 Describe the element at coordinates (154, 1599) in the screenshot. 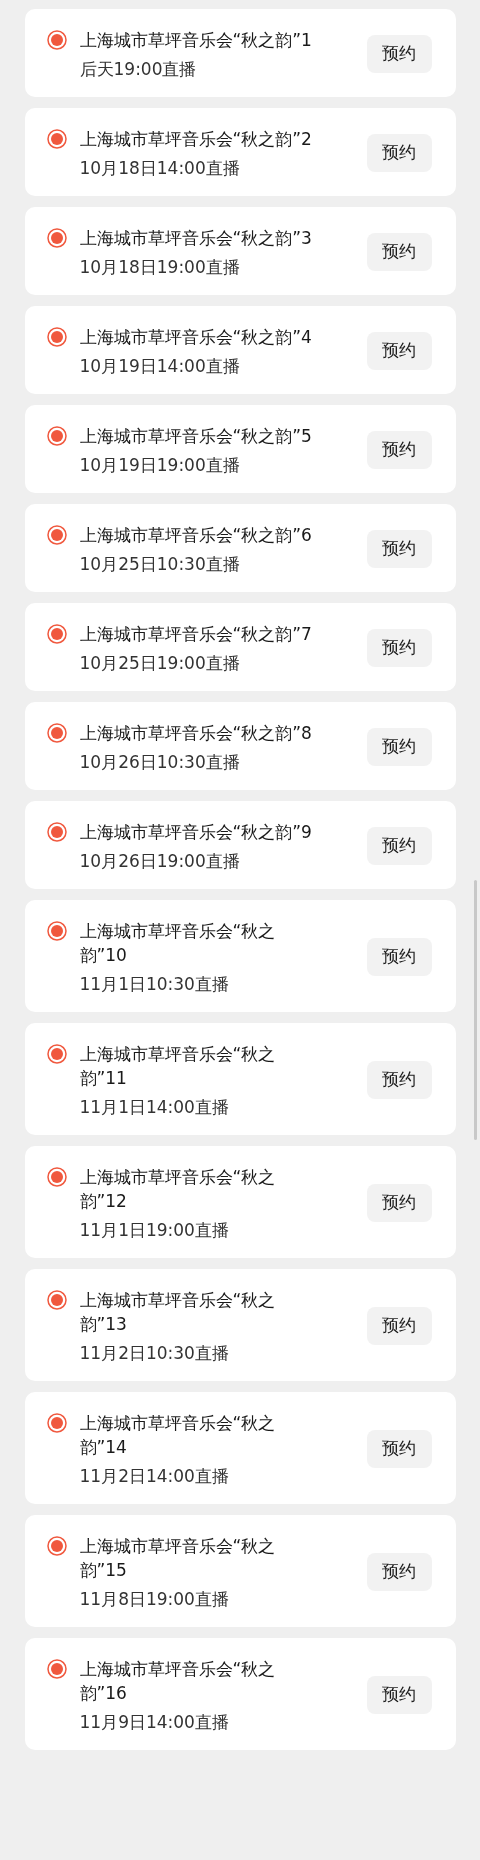

I see `event-time: 11月8日19:00直播` at that location.